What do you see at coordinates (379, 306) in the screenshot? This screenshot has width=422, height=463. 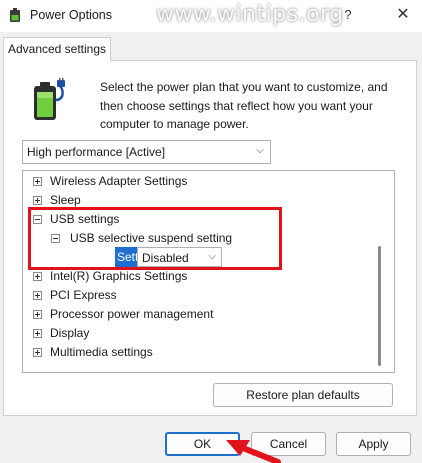 I see `tree-scrollbar` at bounding box center [379, 306].